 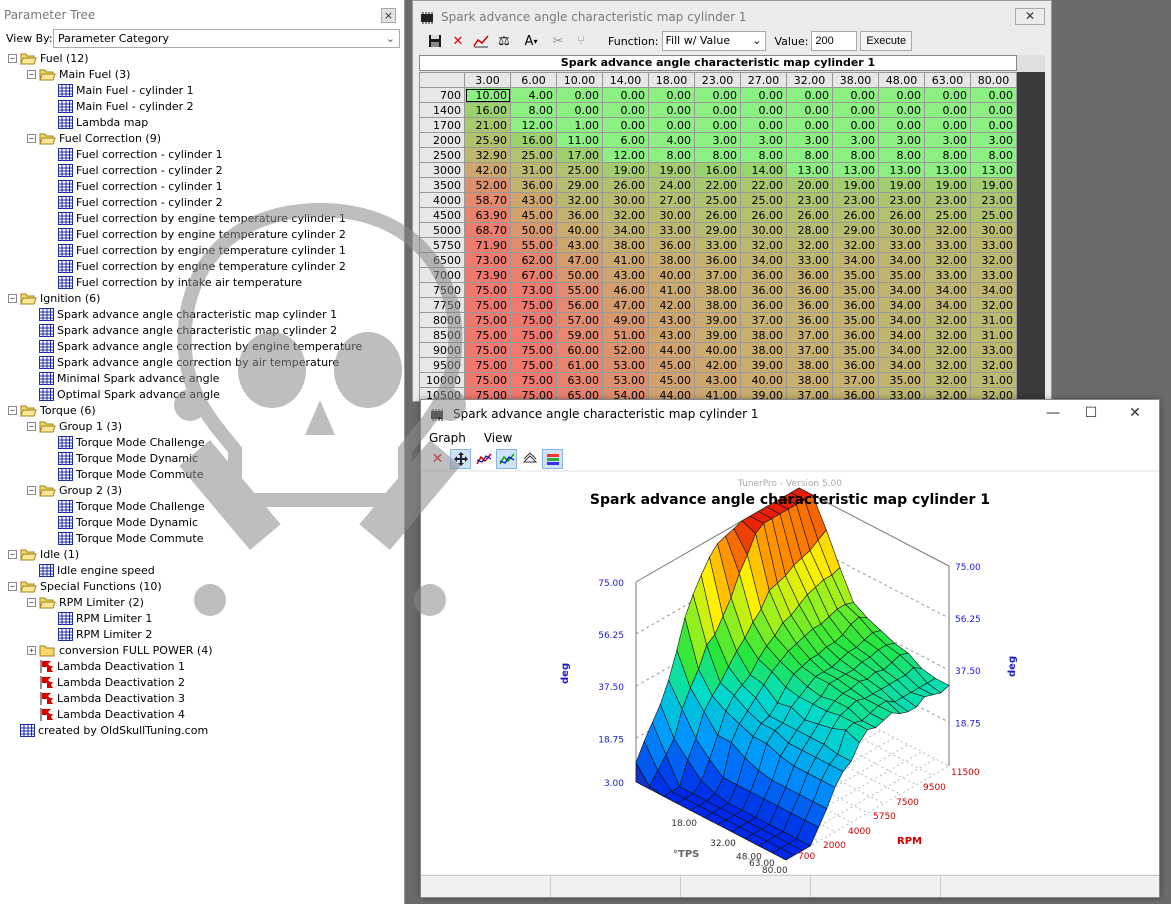 I want to click on map-cell: 1.00, so click(x=579, y=125).